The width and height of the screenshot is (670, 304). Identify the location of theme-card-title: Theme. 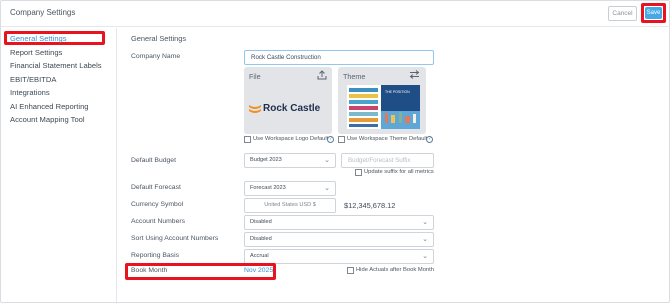
(354, 76).